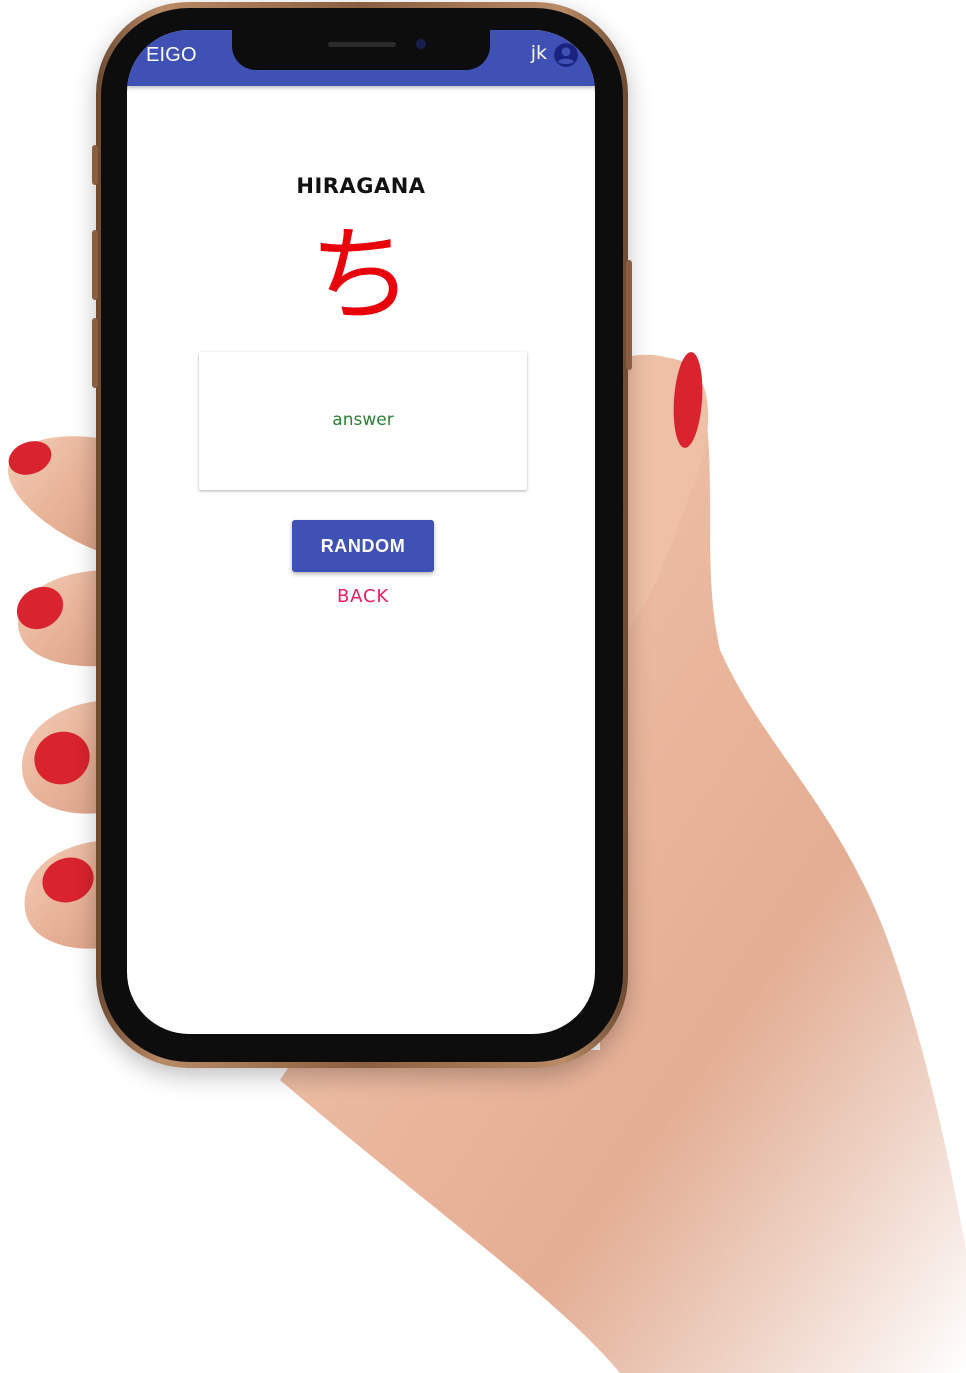 The height and width of the screenshot is (1373, 966). What do you see at coordinates (362, 44) in the screenshot?
I see `speaker-grille` at bounding box center [362, 44].